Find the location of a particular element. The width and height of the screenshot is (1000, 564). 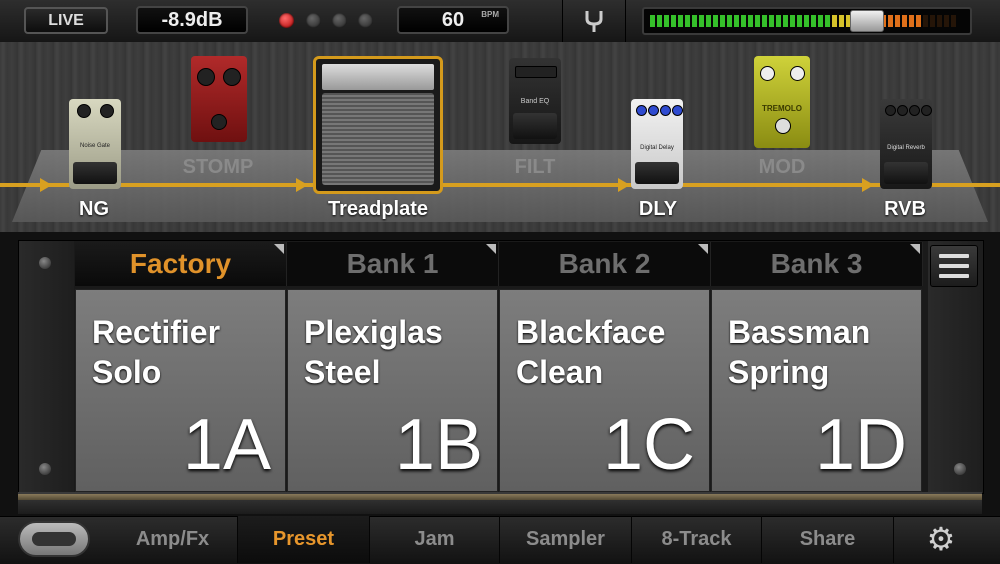

tab-factory: Factory is located at coordinates (181, 264).